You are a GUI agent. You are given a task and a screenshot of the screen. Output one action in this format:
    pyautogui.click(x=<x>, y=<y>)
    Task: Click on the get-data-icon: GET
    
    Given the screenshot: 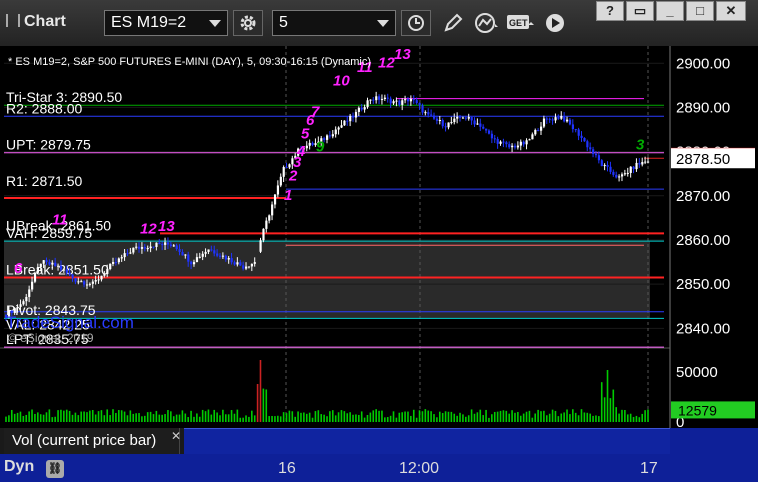 What is the action you would take?
    pyautogui.click(x=521, y=23)
    